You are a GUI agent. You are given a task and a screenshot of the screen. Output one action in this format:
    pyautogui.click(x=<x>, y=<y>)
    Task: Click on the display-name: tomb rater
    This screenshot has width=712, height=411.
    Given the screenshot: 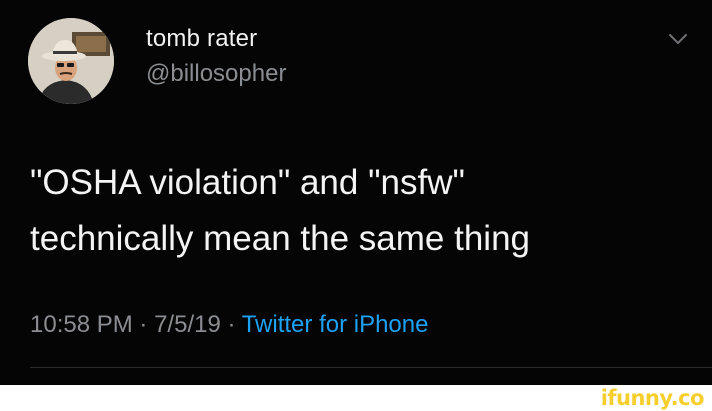 What is the action you would take?
    pyautogui.click(x=201, y=39)
    